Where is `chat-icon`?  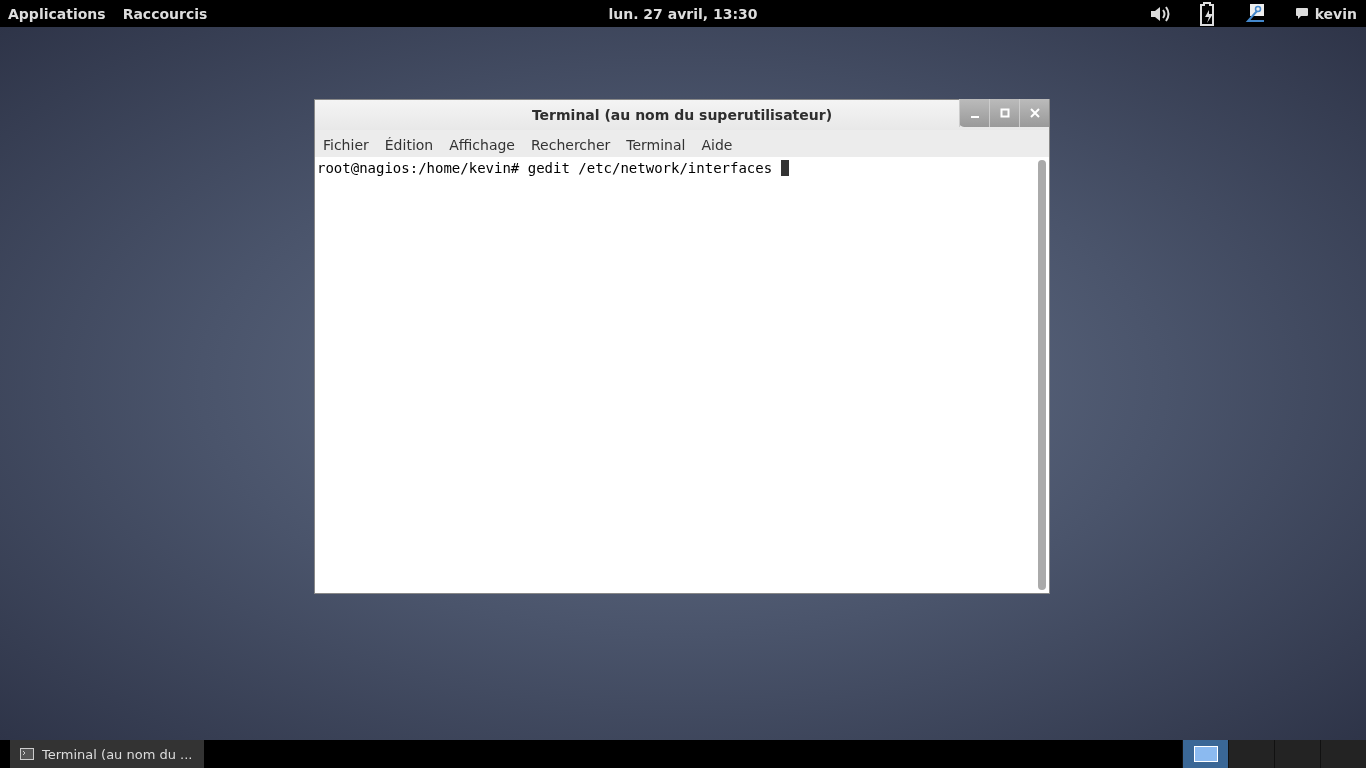 chat-icon is located at coordinates (1301, 13).